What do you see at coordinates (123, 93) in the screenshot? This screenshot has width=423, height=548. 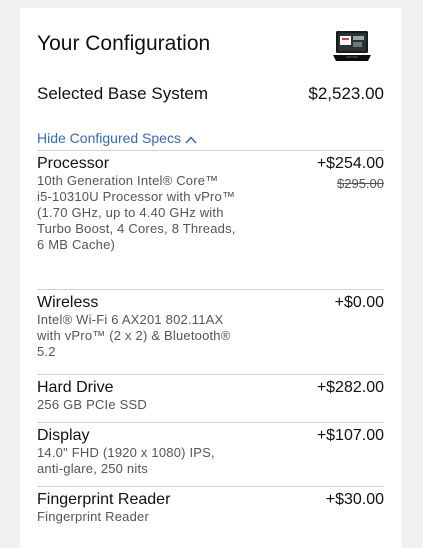 I see `base-system-label: Selected Base System` at bounding box center [123, 93].